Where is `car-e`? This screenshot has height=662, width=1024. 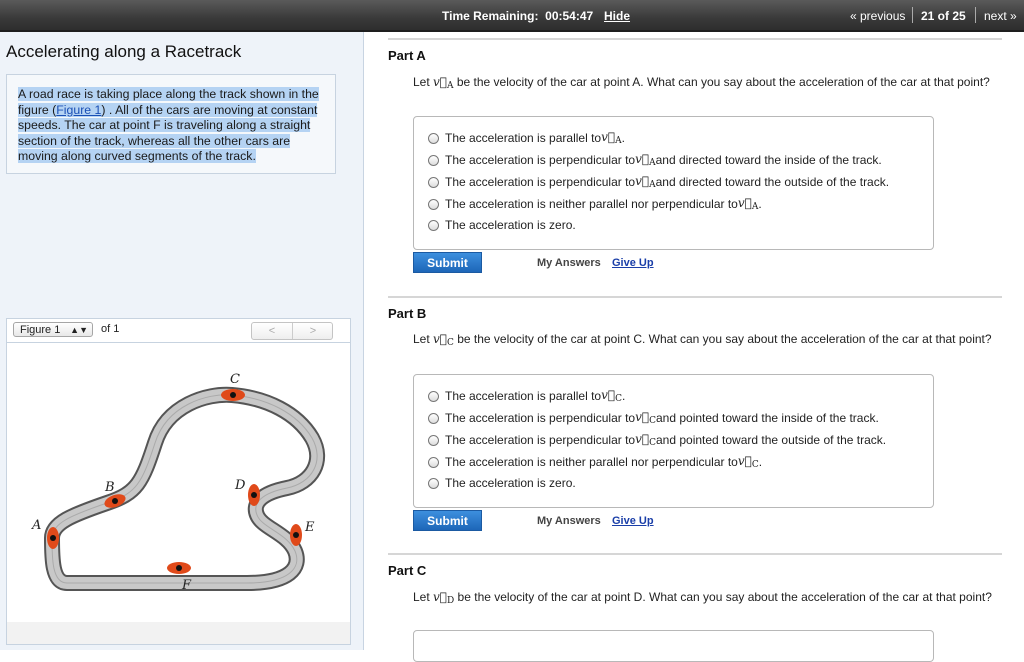 car-e is located at coordinates (296, 535).